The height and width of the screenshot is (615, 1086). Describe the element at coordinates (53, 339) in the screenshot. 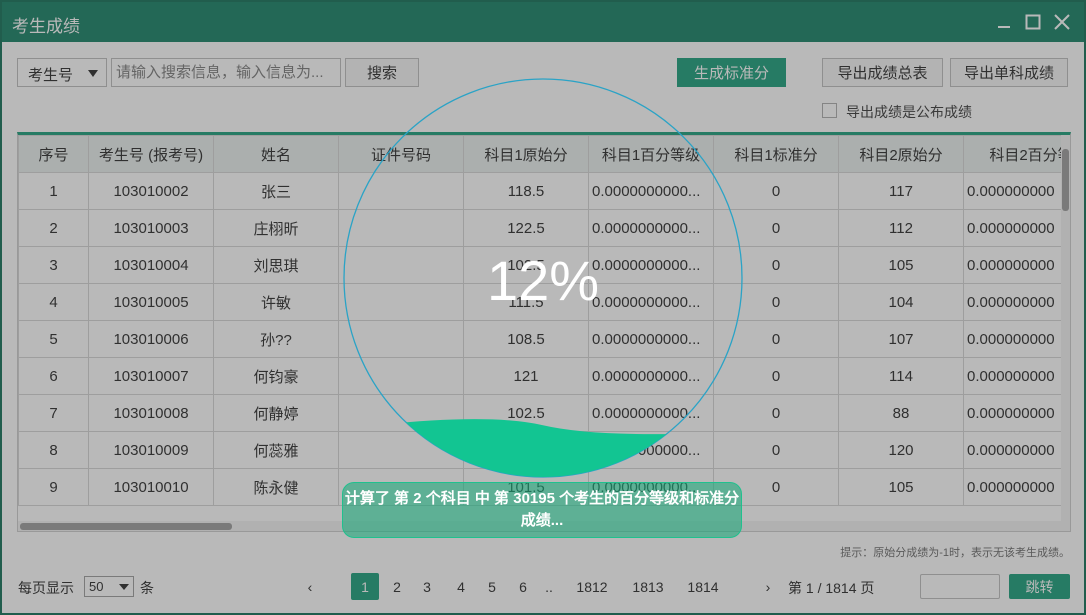

I see `table-cell: 5` at that location.